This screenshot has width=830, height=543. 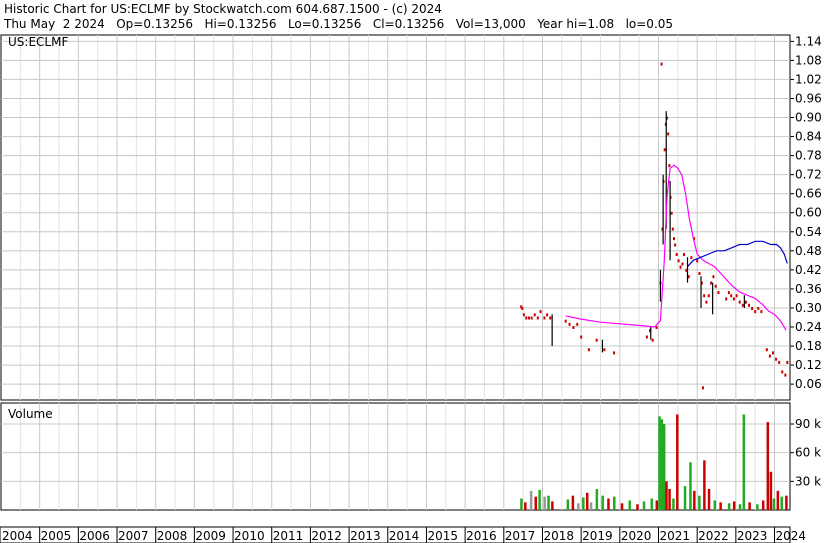 I want to click on year-tick-label: 2022, so click(x=713, y=536).